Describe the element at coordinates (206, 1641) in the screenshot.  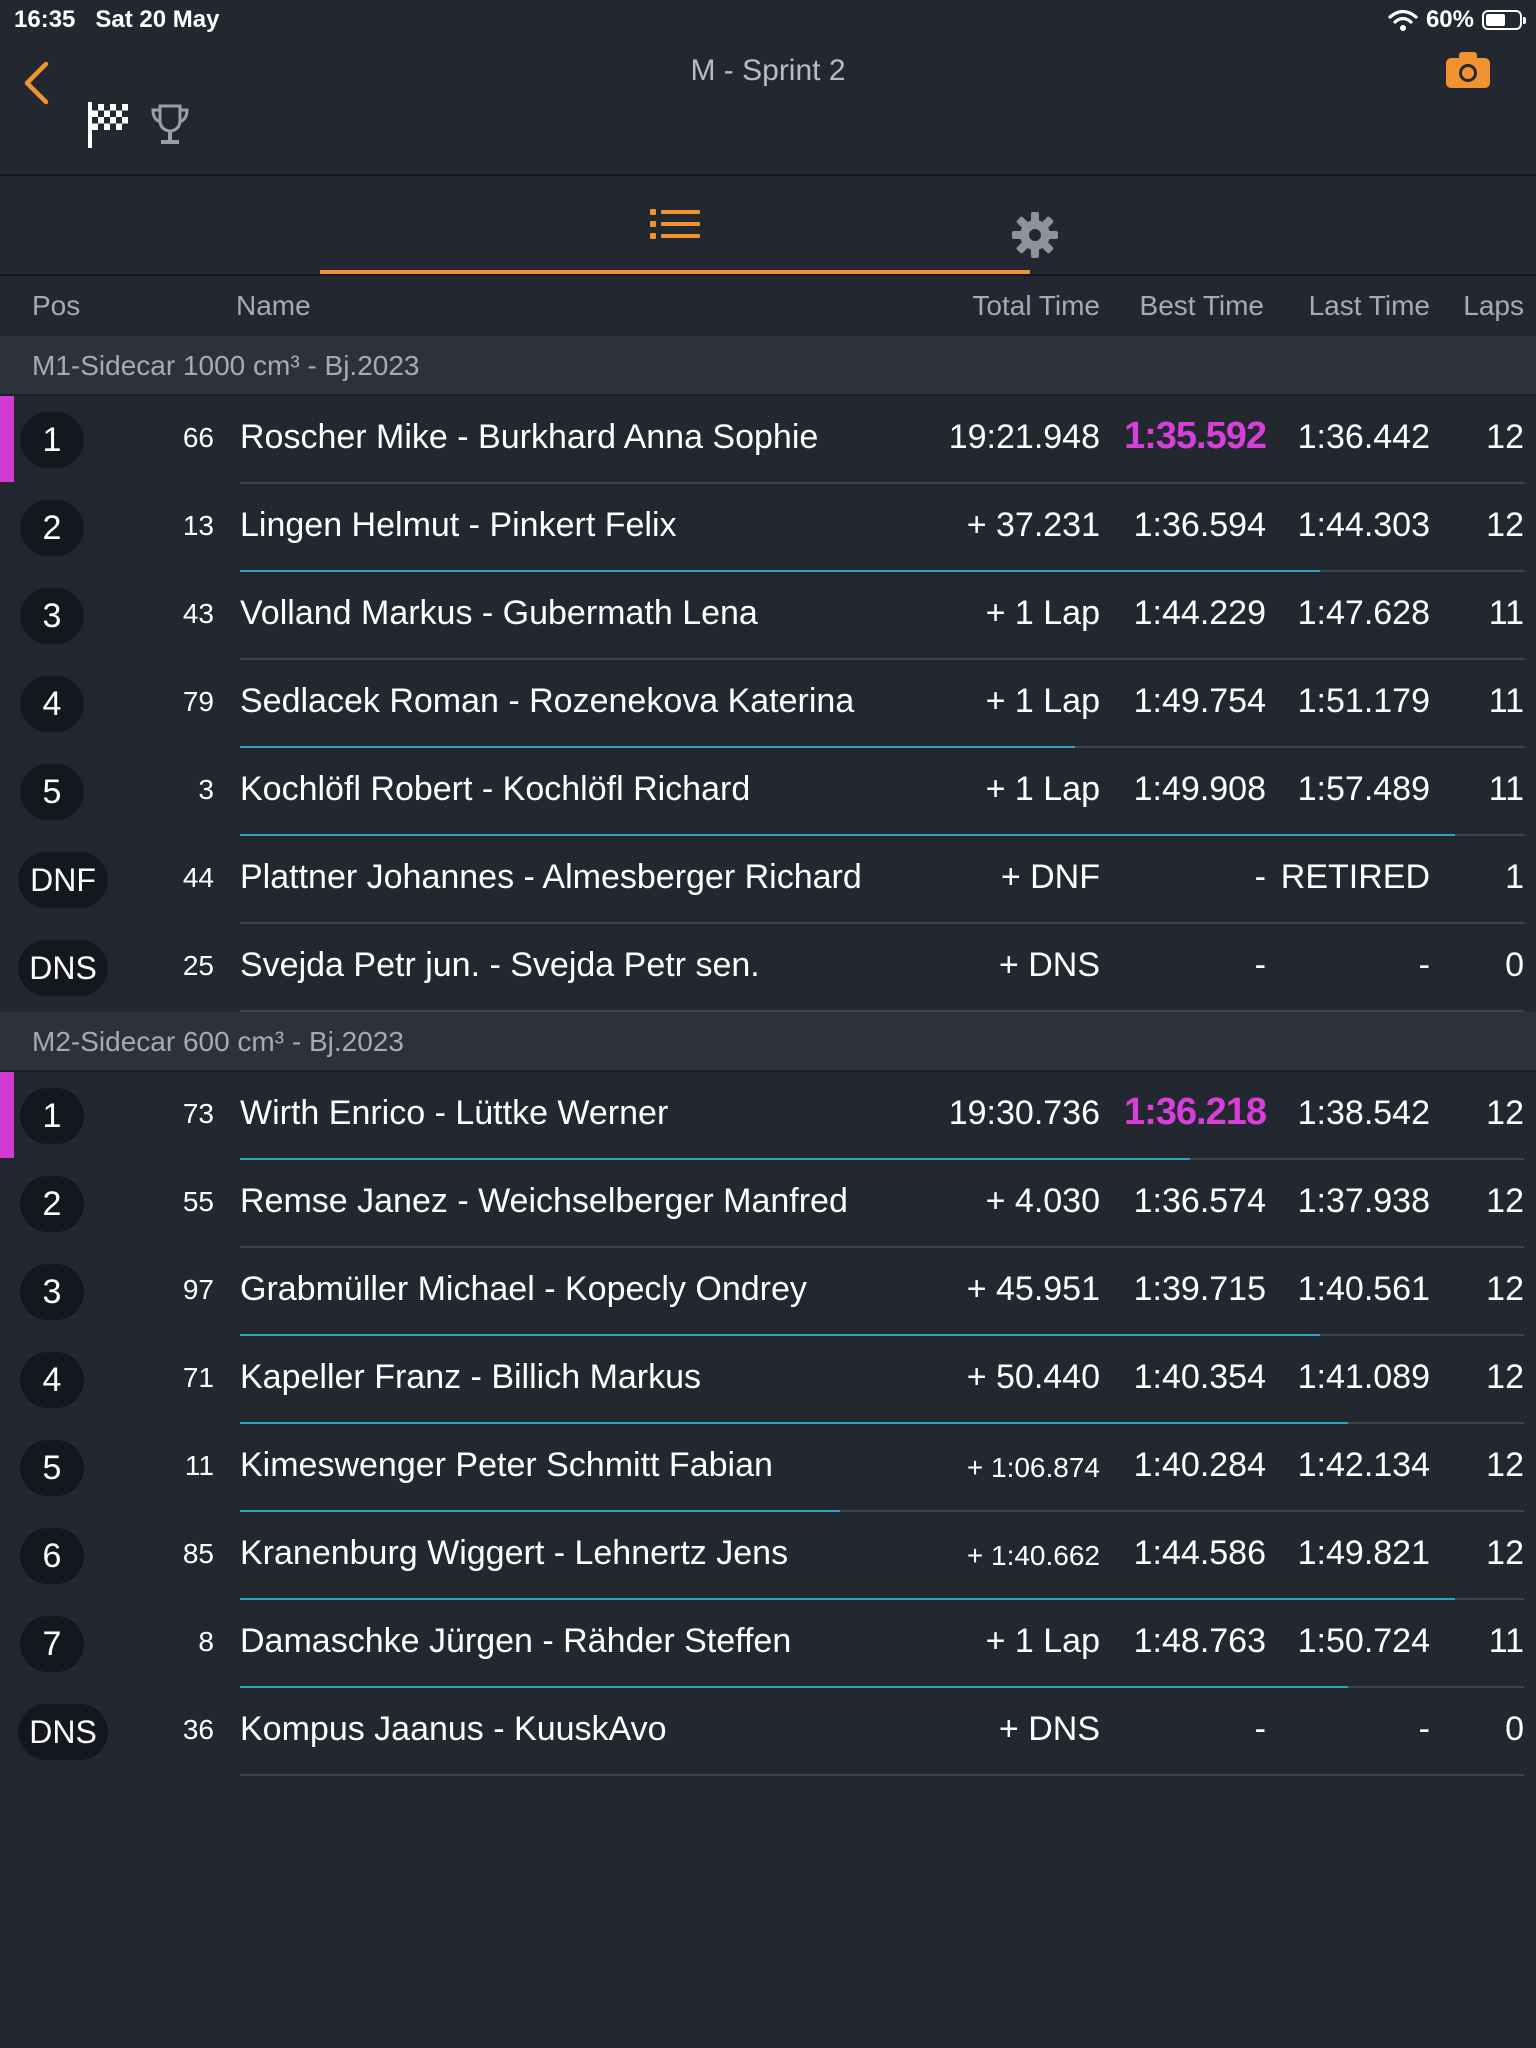
I see `start-number: 8` at that location.